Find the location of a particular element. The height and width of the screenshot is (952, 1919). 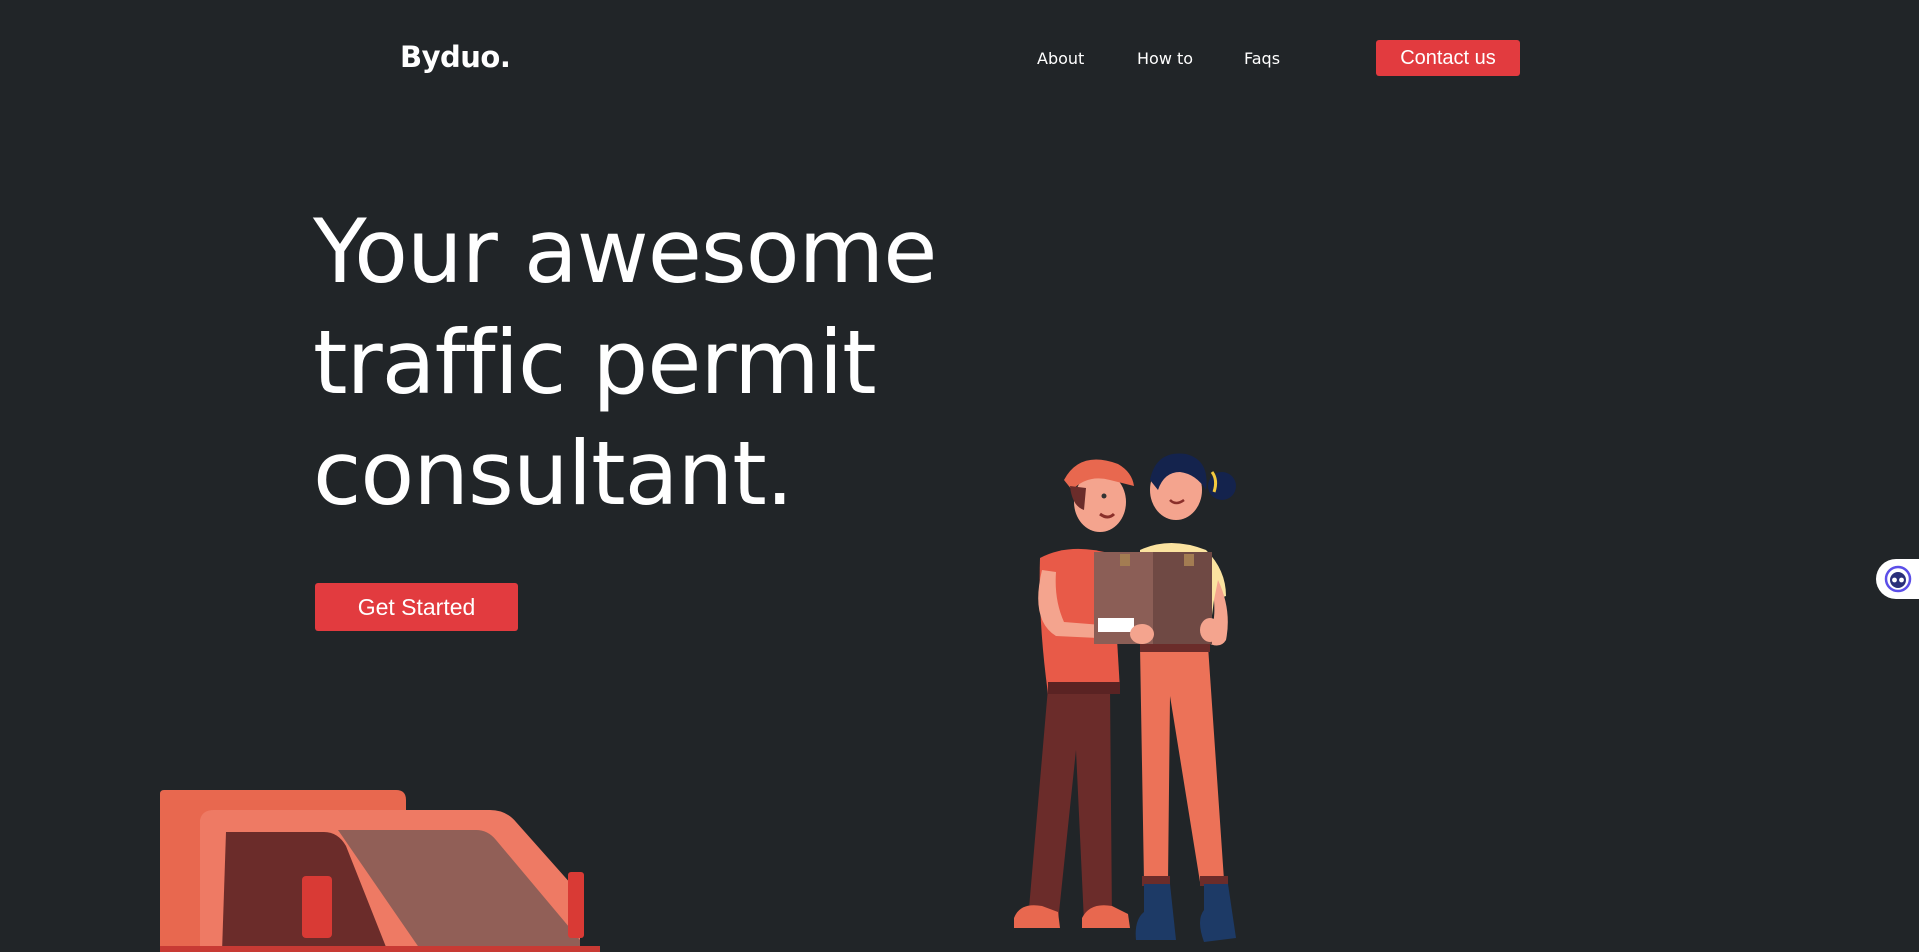

hero-title: Your awesome traffic permit consultant. is located at coordinates (663, 362).